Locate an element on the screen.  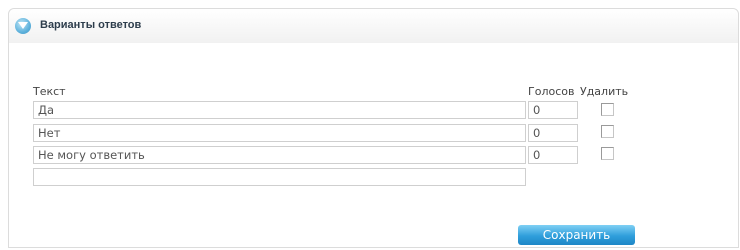
column-header-votes: Голосов is located at coordinates (551, 91).